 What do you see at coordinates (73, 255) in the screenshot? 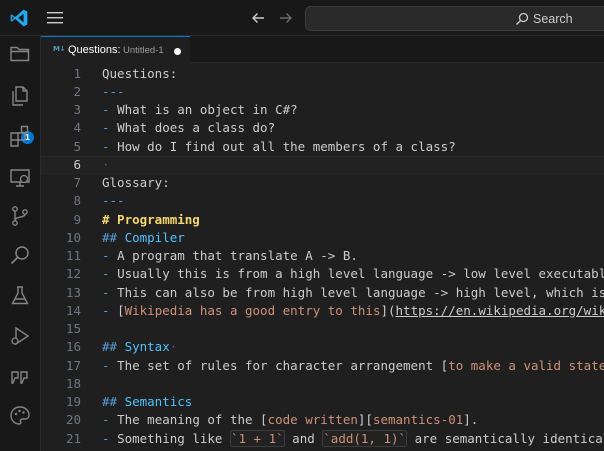
I see `line-number: 11` at bounding box center [73, 255].